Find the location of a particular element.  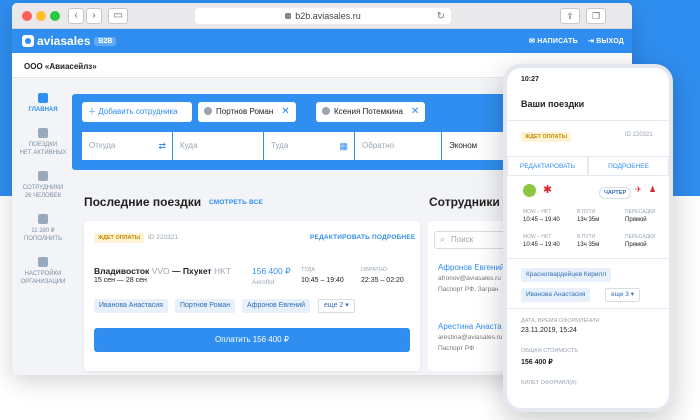

sidebar-item-employees: СОТРУДНИКИ 26 ЧЕЛОВЕК is located at coordinates (43, 185).